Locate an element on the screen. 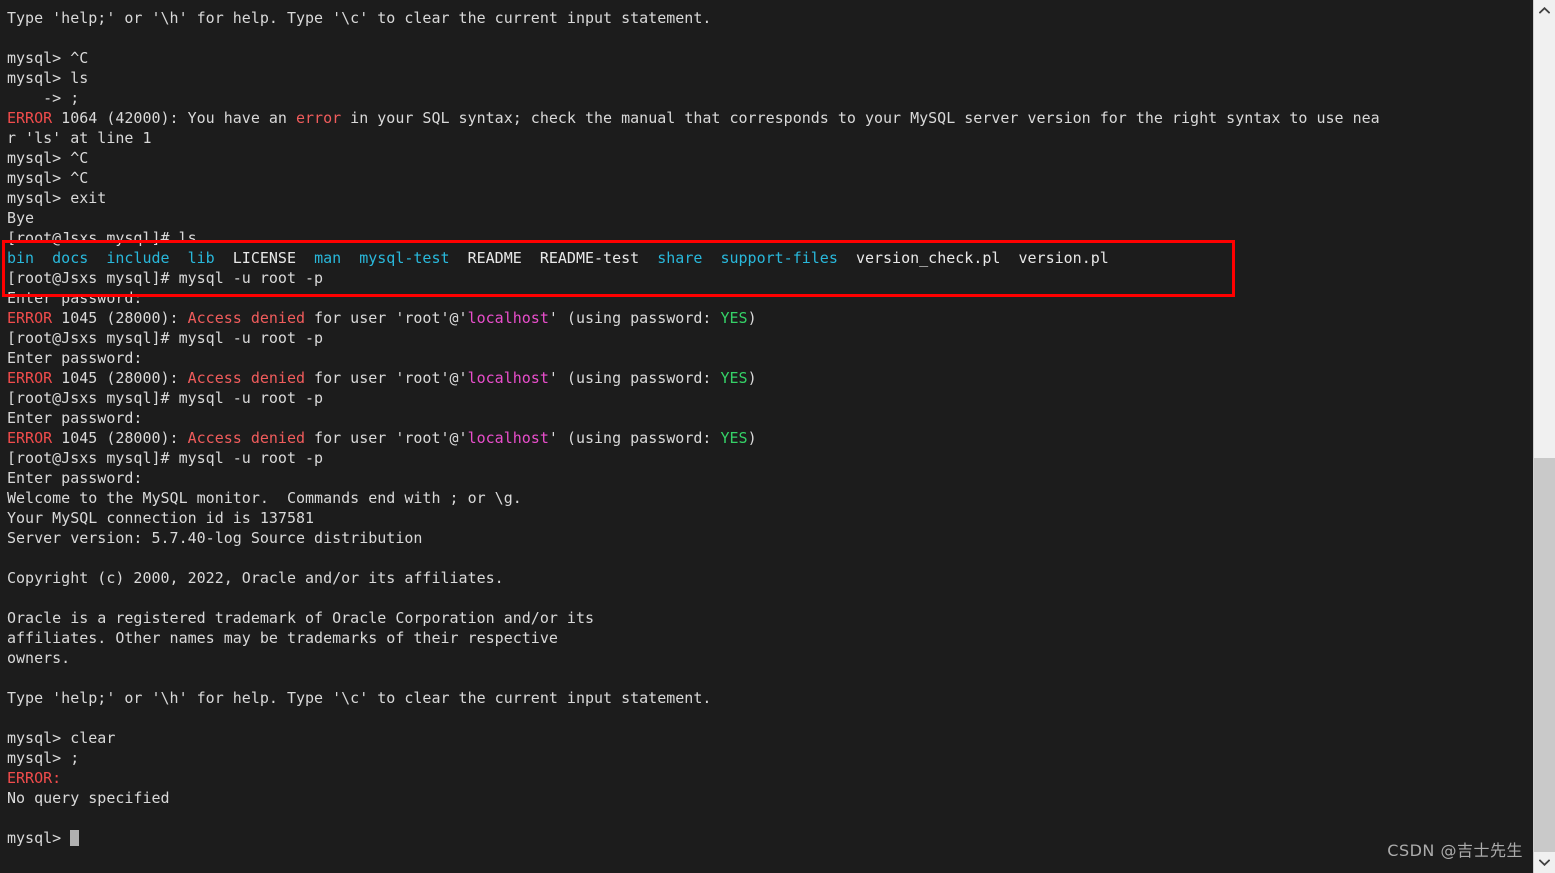 Image resolution: width=1555 pixels, height=873 pixels. terminal-text: support-files is located at coordinates (779, 258).